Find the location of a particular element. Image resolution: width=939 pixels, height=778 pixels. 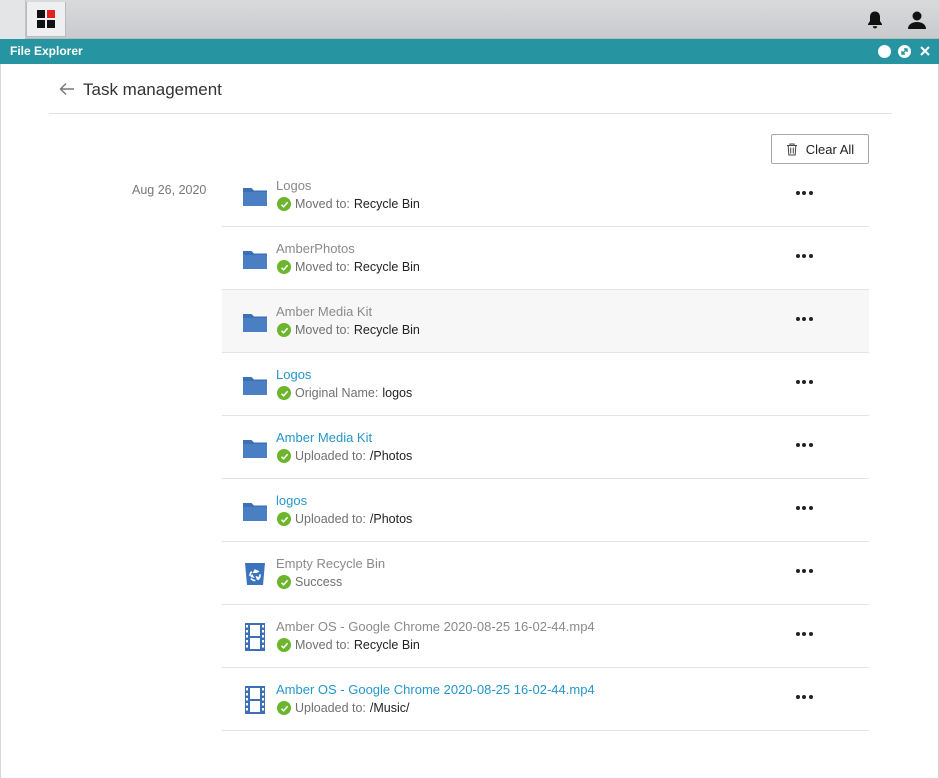

notifications-button is located at coordinates (875, 20).